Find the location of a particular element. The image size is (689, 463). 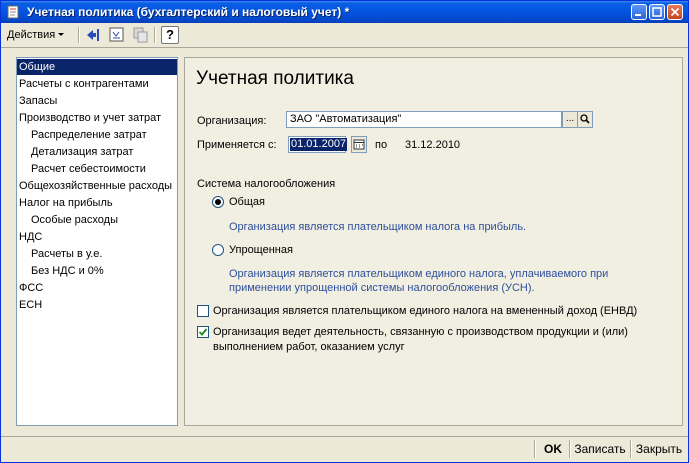

organization-field: ЗАО "Автоматизация" is located at coordinates (424, 119).